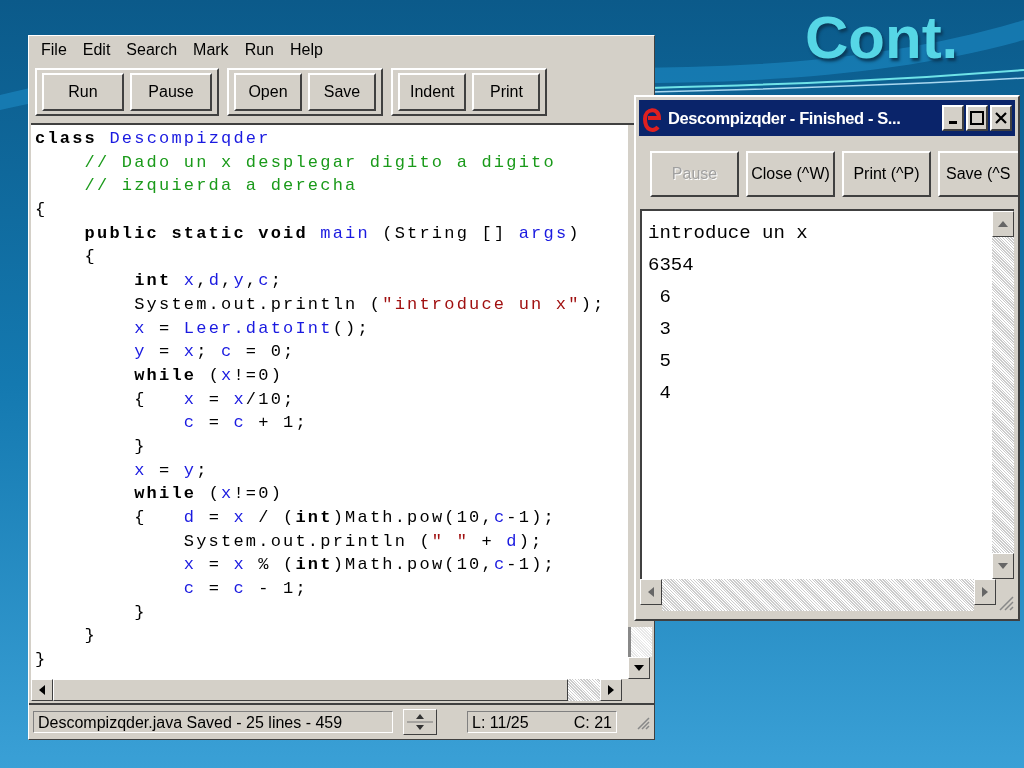  Describe the element at coordinates (344, 518) in the screenshot. I see `code-line: { d = x / (int)Math.pow(10,c-1);` at that location.